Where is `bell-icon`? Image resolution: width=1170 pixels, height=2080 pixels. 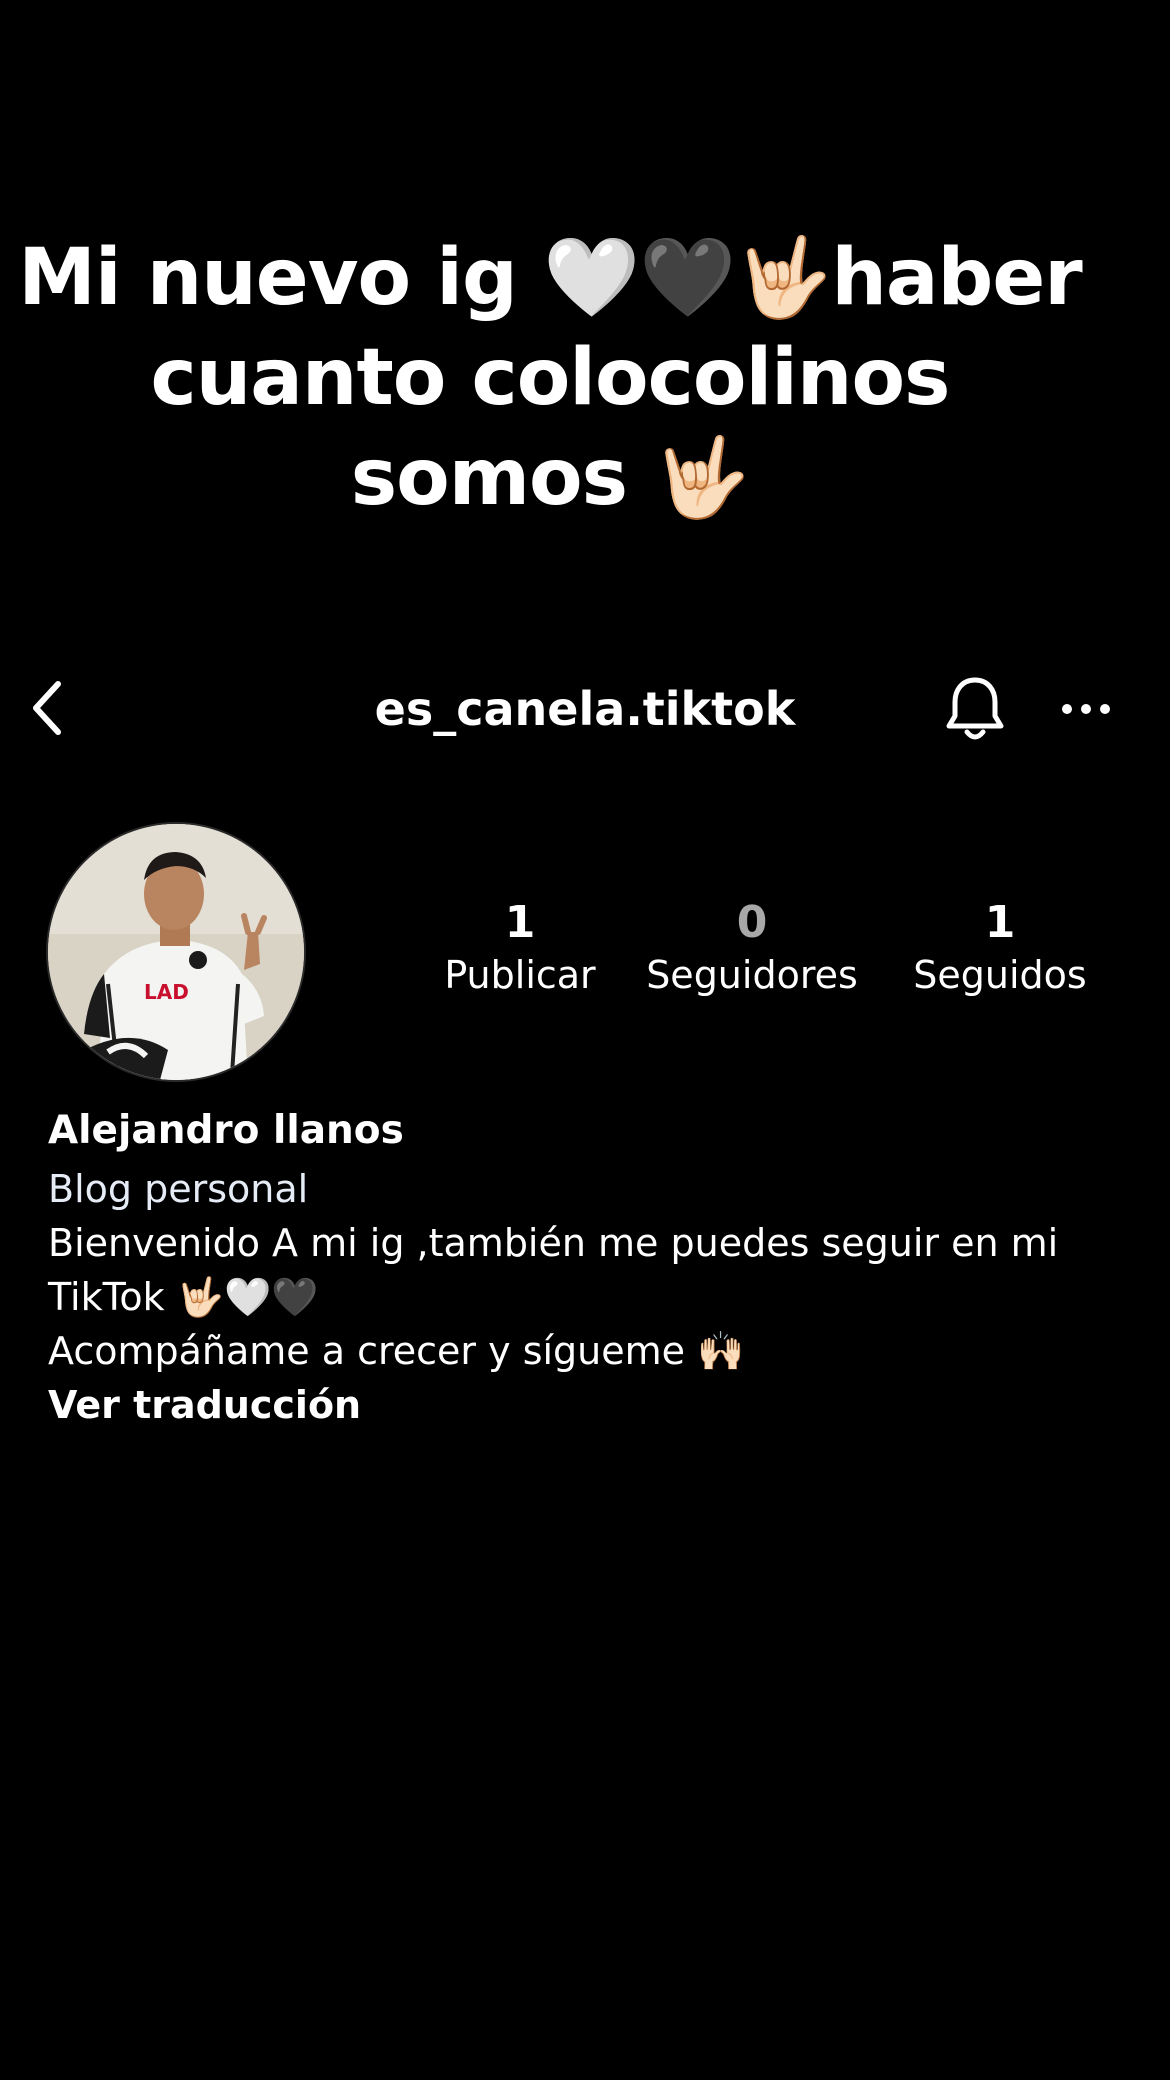 bell-icon is located at coordinates (975, 708).